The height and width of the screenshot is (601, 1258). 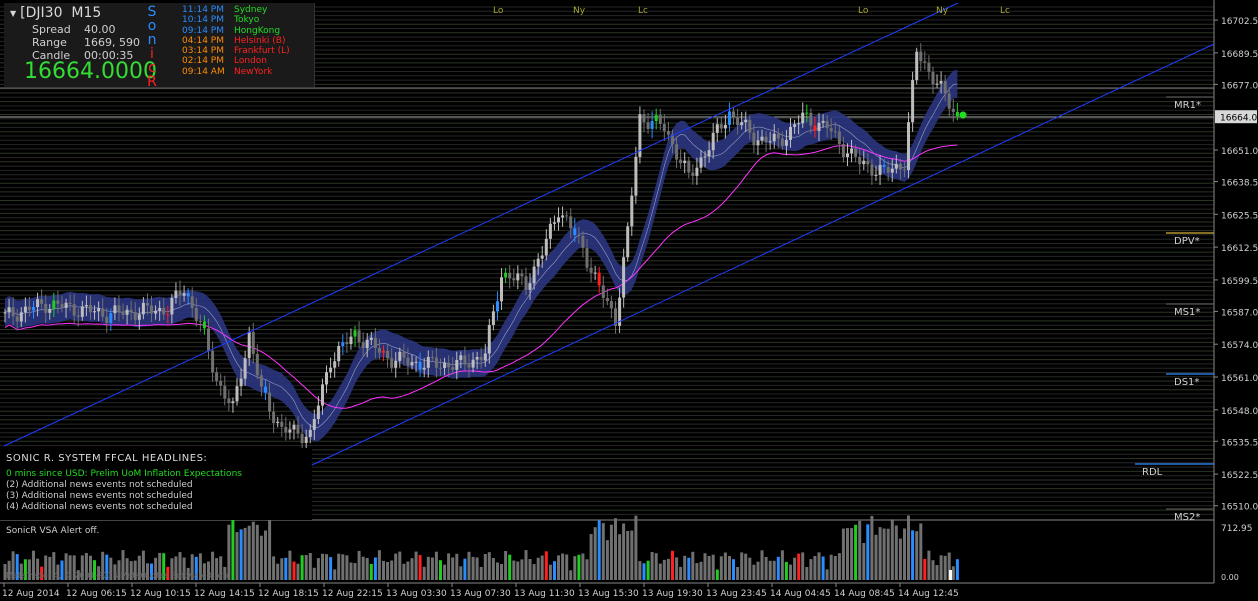 What do you see at coordinates (1239, 443) in the screenshot?
I see `price-tick-label: 16535.5` at bounding box center [1239, 443].